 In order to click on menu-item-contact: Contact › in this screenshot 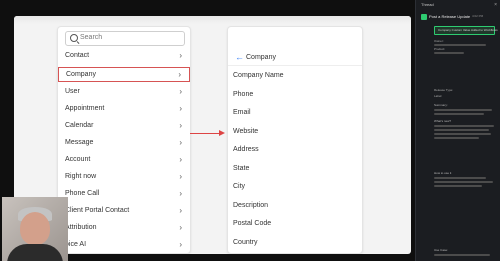, I will do `click(124, 56)`.